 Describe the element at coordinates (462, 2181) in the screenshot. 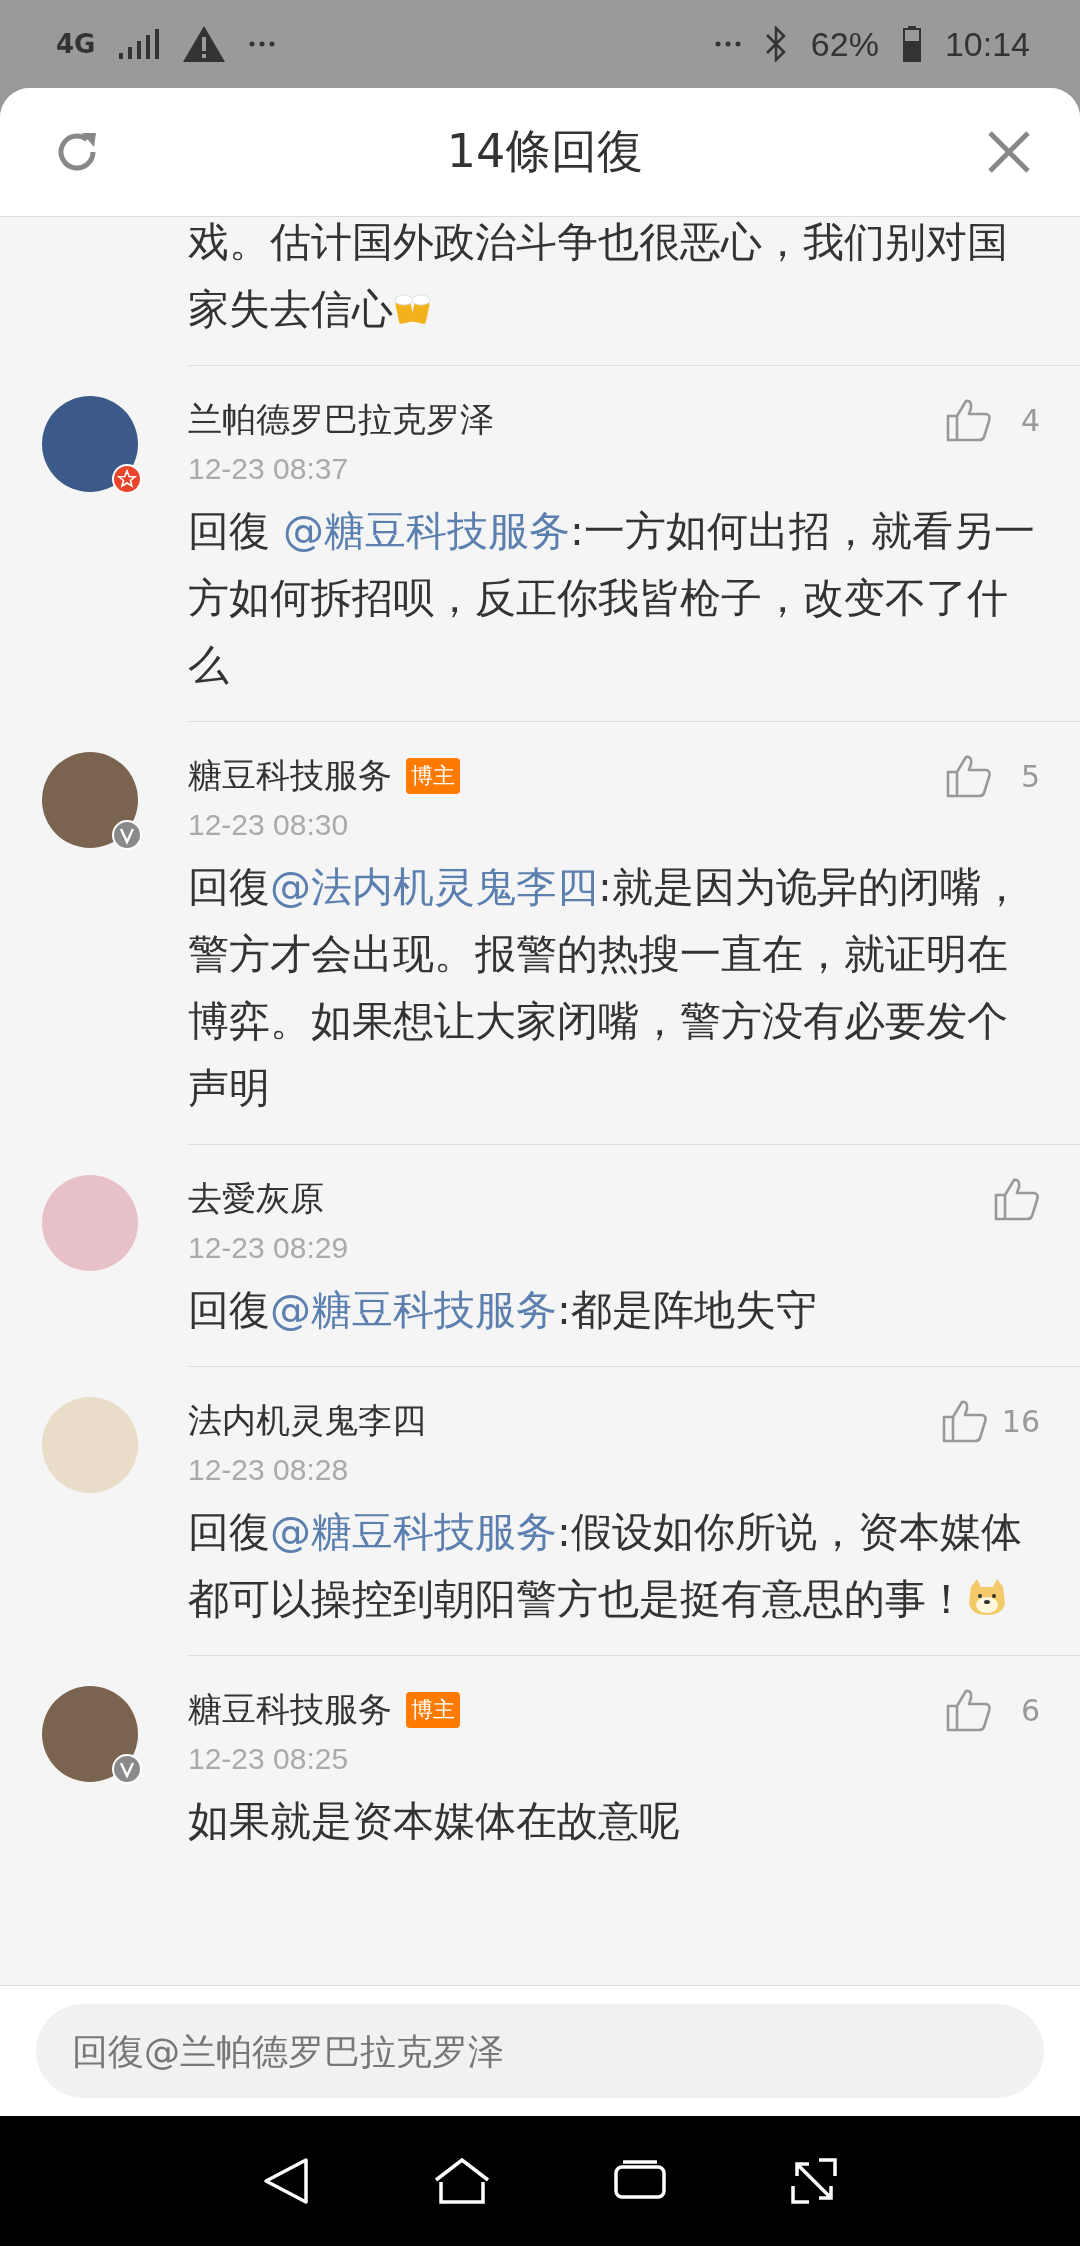

I see `home-icon` at that location.